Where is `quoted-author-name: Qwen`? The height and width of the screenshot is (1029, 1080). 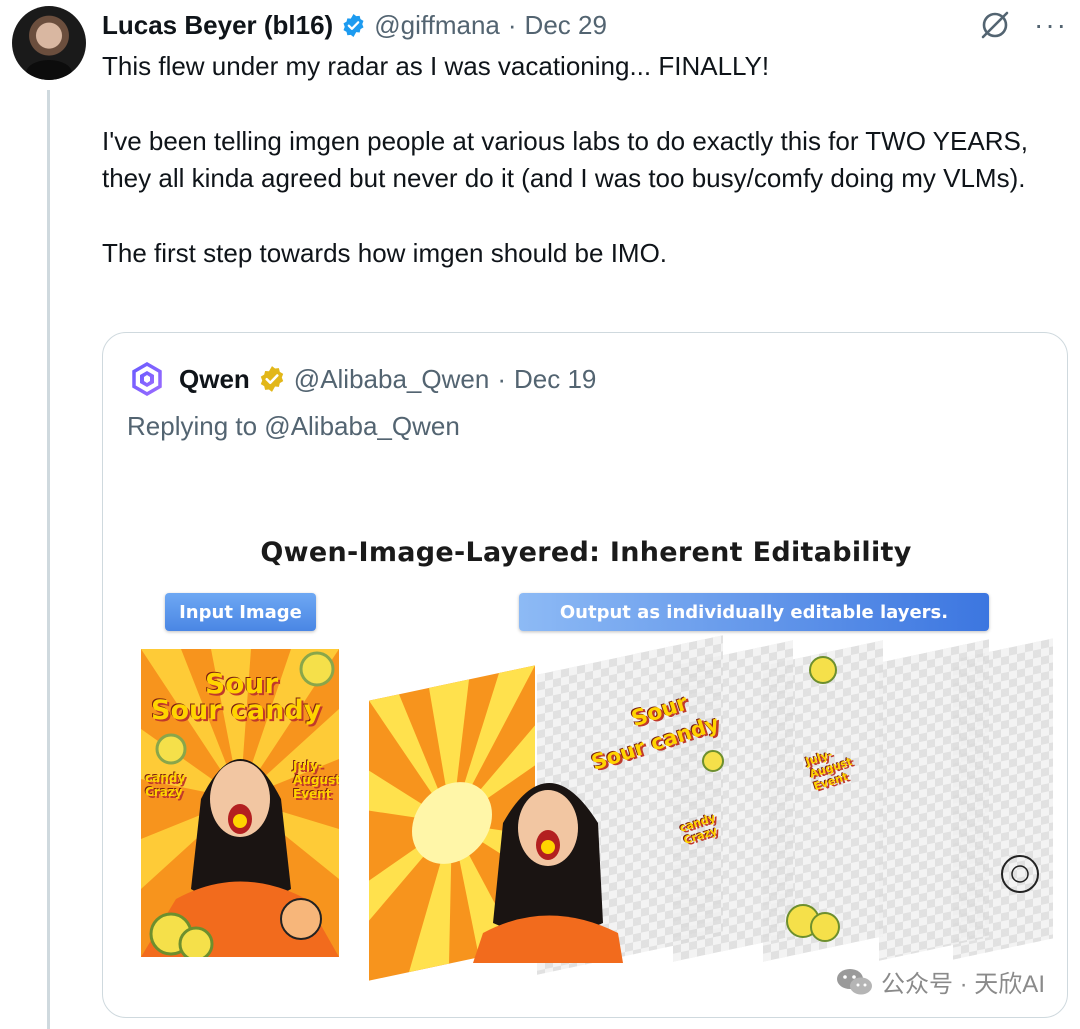
quoted-author-name: Qwen is located at coordinates (214, 379).